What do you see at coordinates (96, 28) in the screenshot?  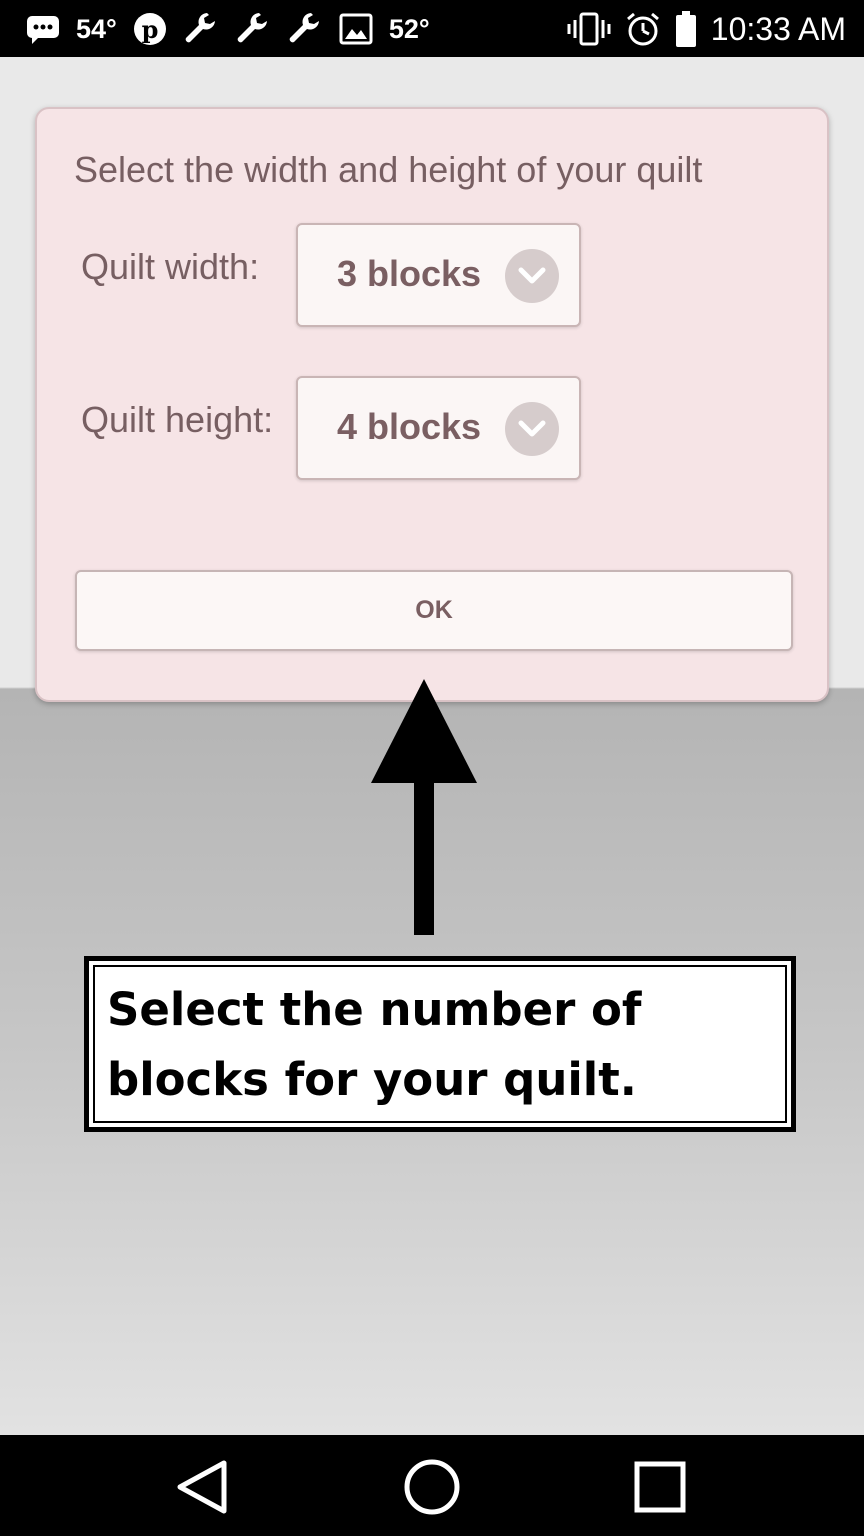 I see `weather-temp: 54°` at bounding box center [96, 28].